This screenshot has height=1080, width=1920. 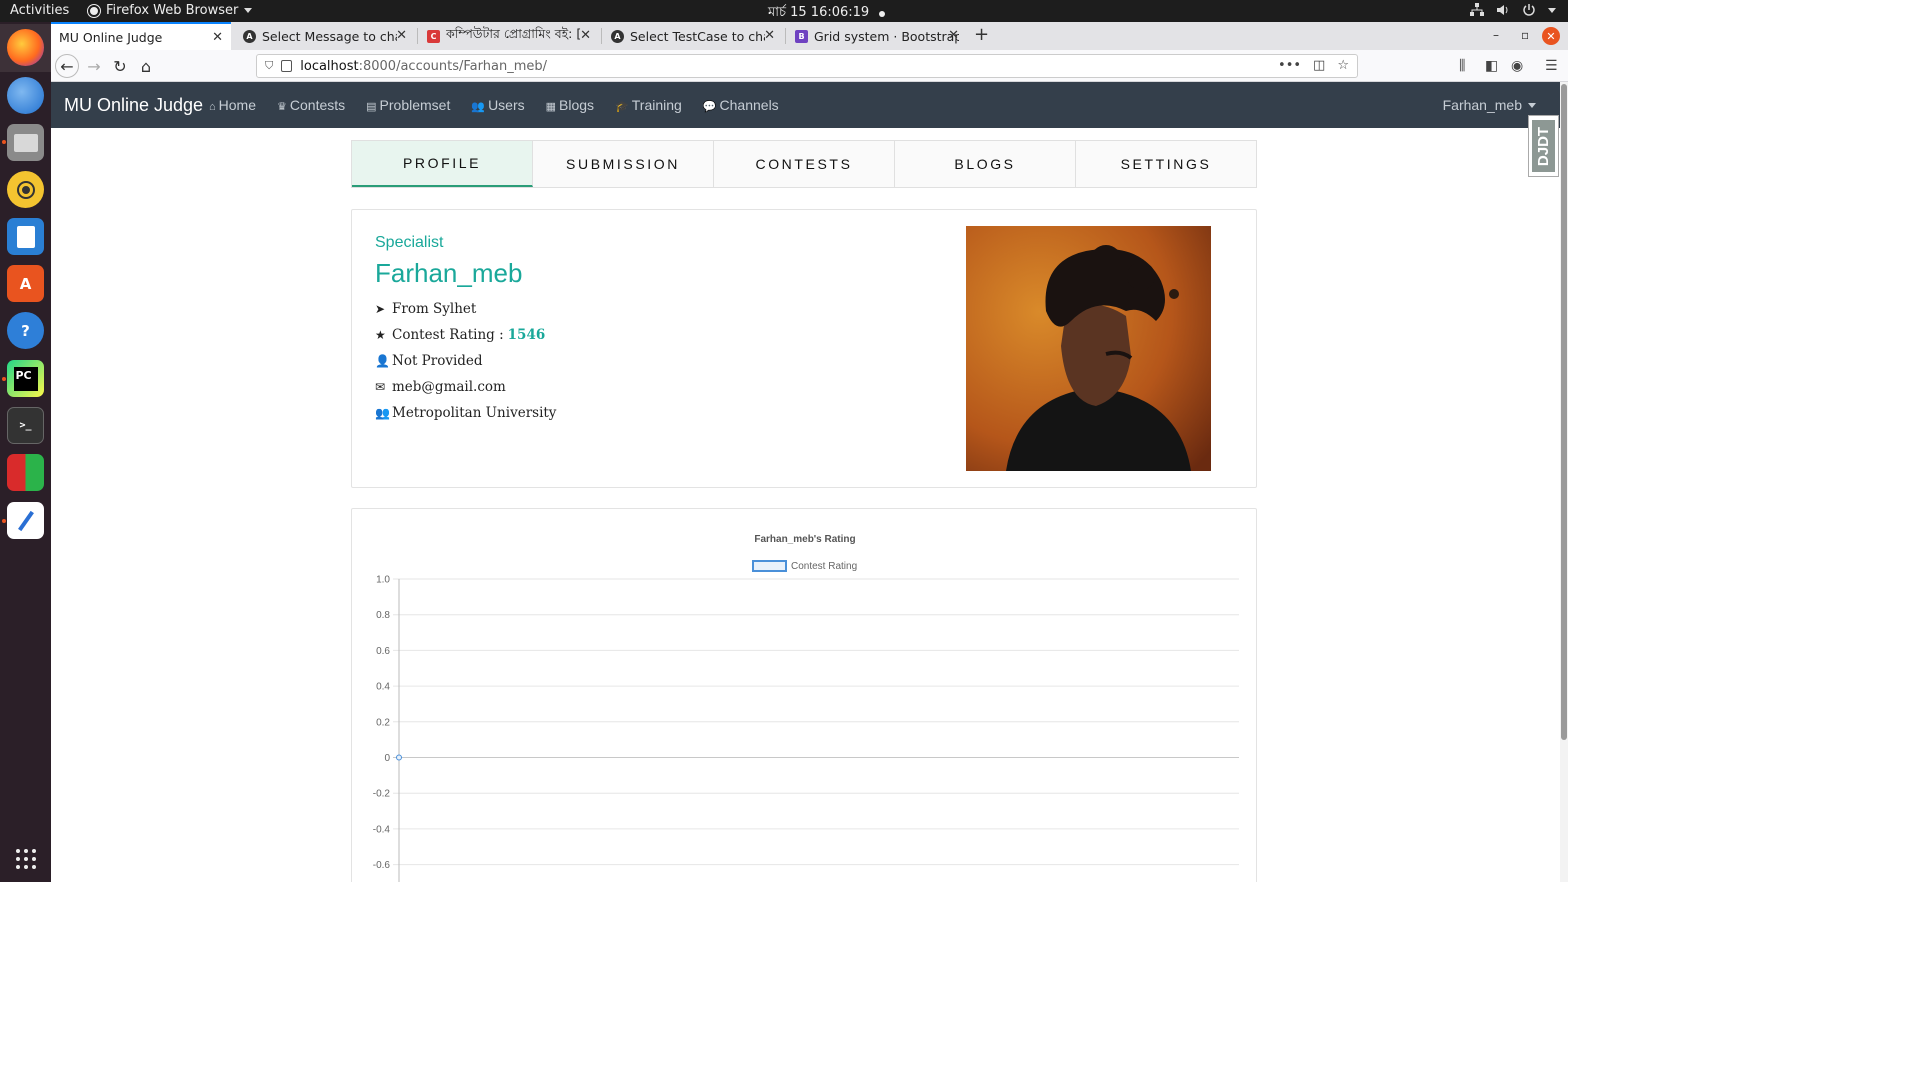 What do you see at coordinates (120, 66) in the screenshot?
I see `reload-button: ↻` at bounding box center [120, 66].